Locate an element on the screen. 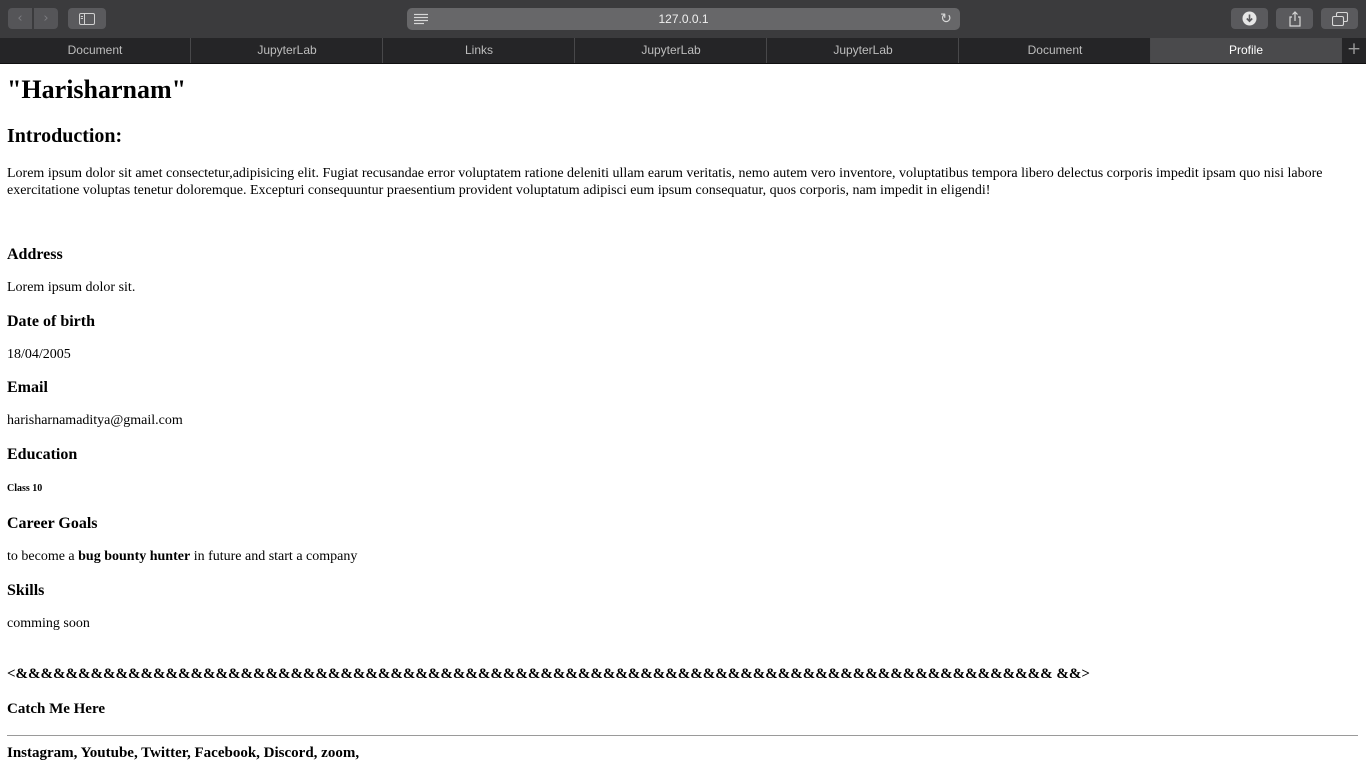 The image size is (1366, 768). career-heading: Career Goals is located at coordinates (52, 523).